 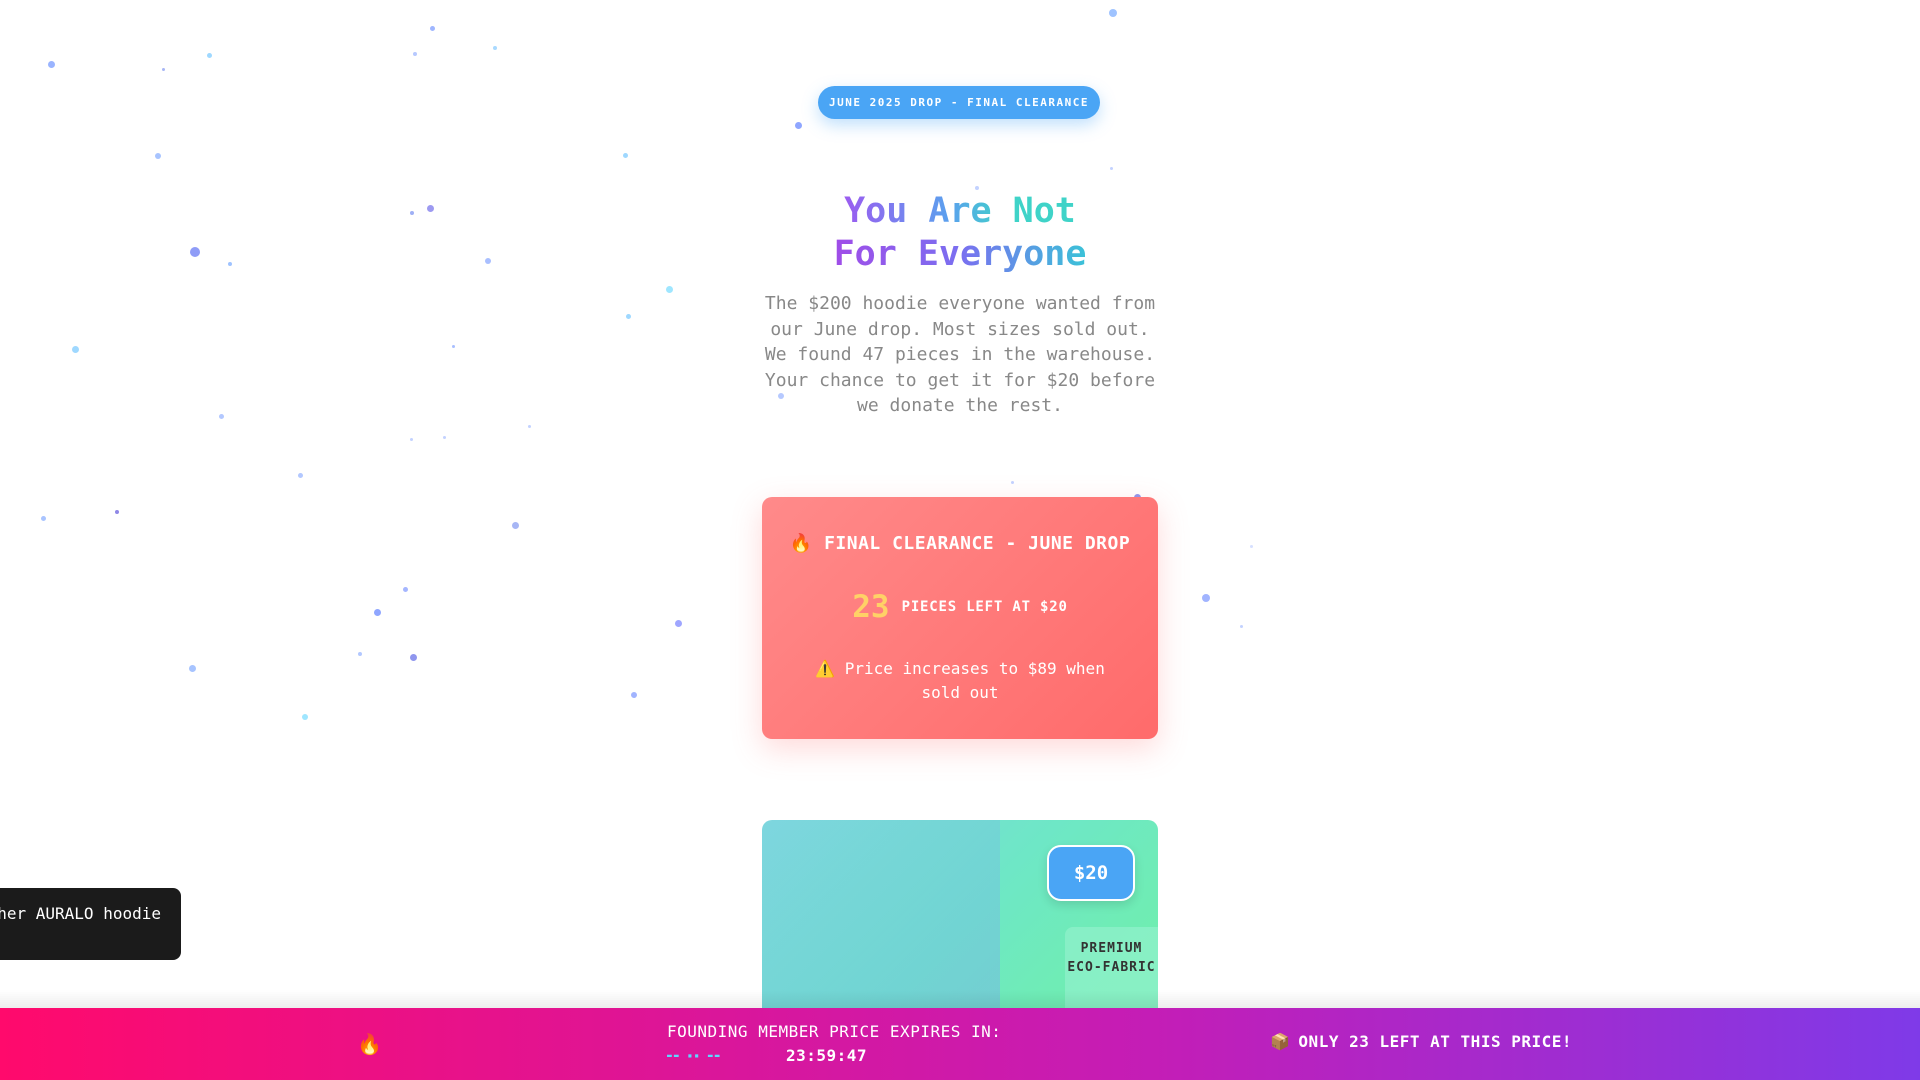 I want to click on stock-alert-text: ONLY 23 LEFT AT THIS PRICE!, so click(x=1435, y=1041).